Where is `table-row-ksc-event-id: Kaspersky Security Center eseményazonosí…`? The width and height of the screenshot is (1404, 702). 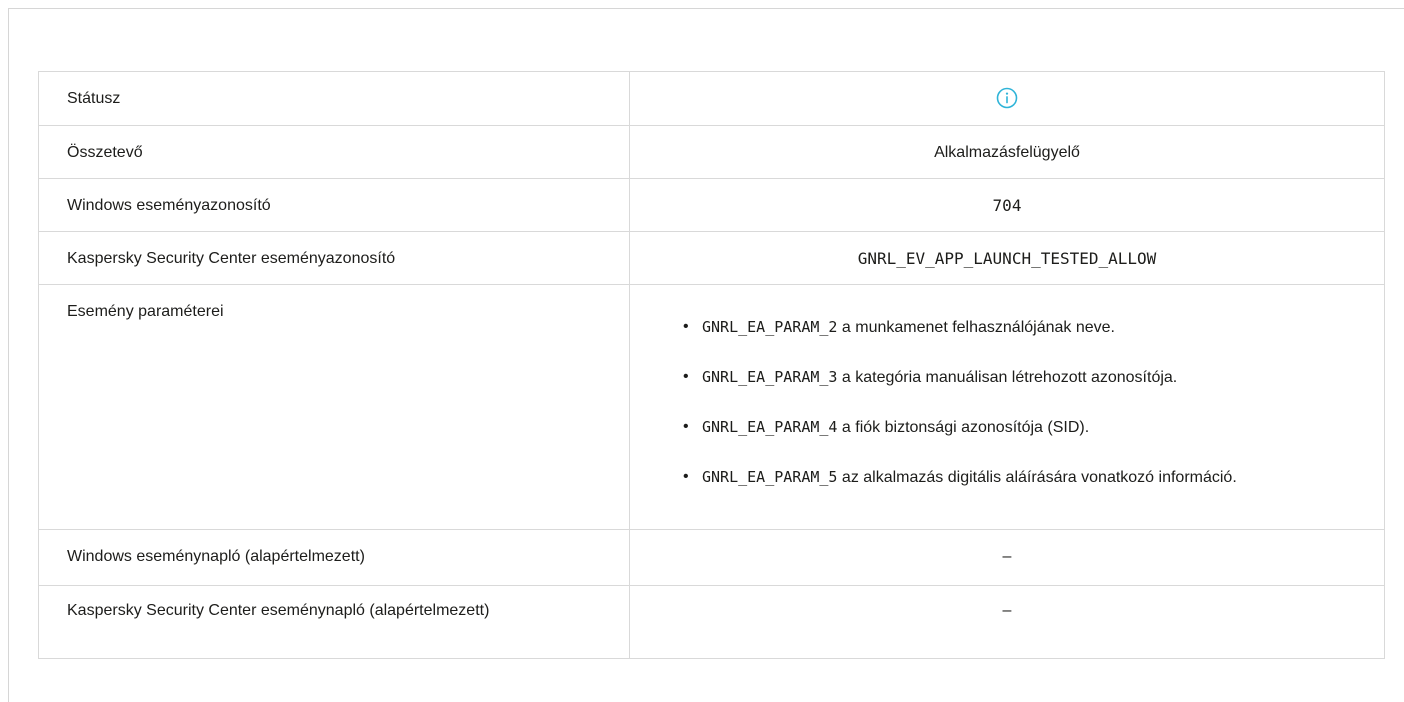
table-row-ksc-event-id: Kaspersky Security Center eseményazonosí… is located at coordinates (711, 258).